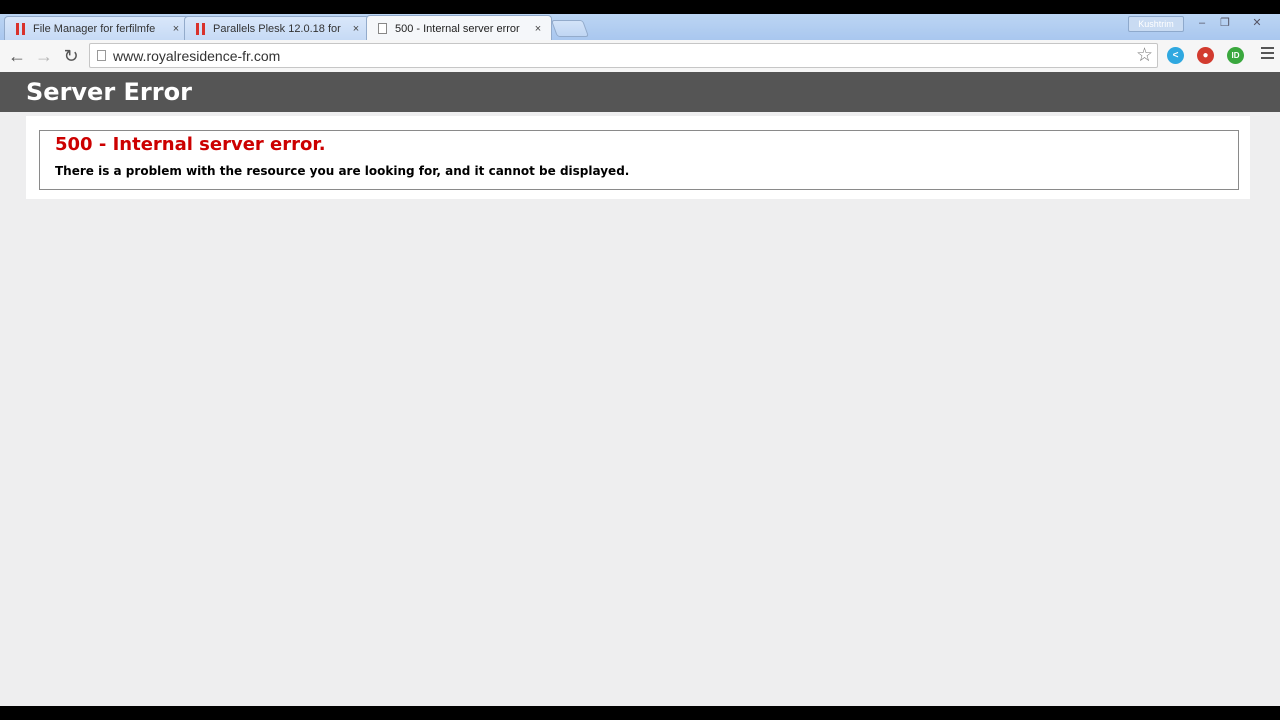  What do you see at coordinates (1175, 55) in the screenshot?
I see `share-extension-icon: <` at bounding box center [1175, 55].